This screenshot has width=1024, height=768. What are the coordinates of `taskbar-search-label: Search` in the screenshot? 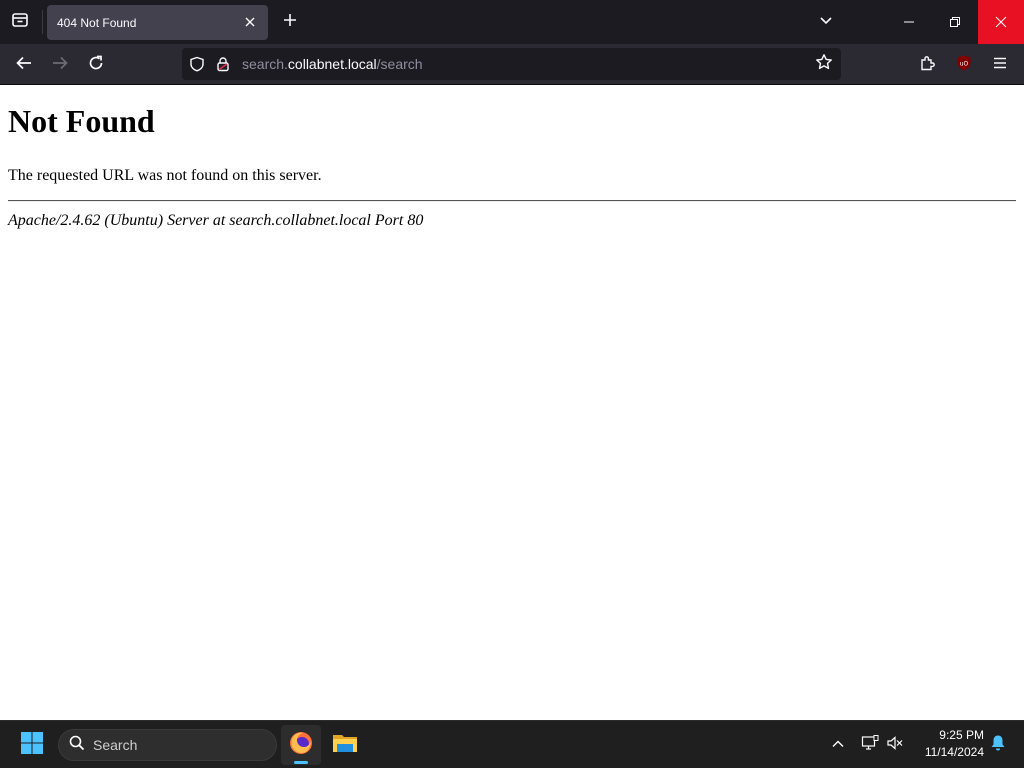 It's located at (115, 745).